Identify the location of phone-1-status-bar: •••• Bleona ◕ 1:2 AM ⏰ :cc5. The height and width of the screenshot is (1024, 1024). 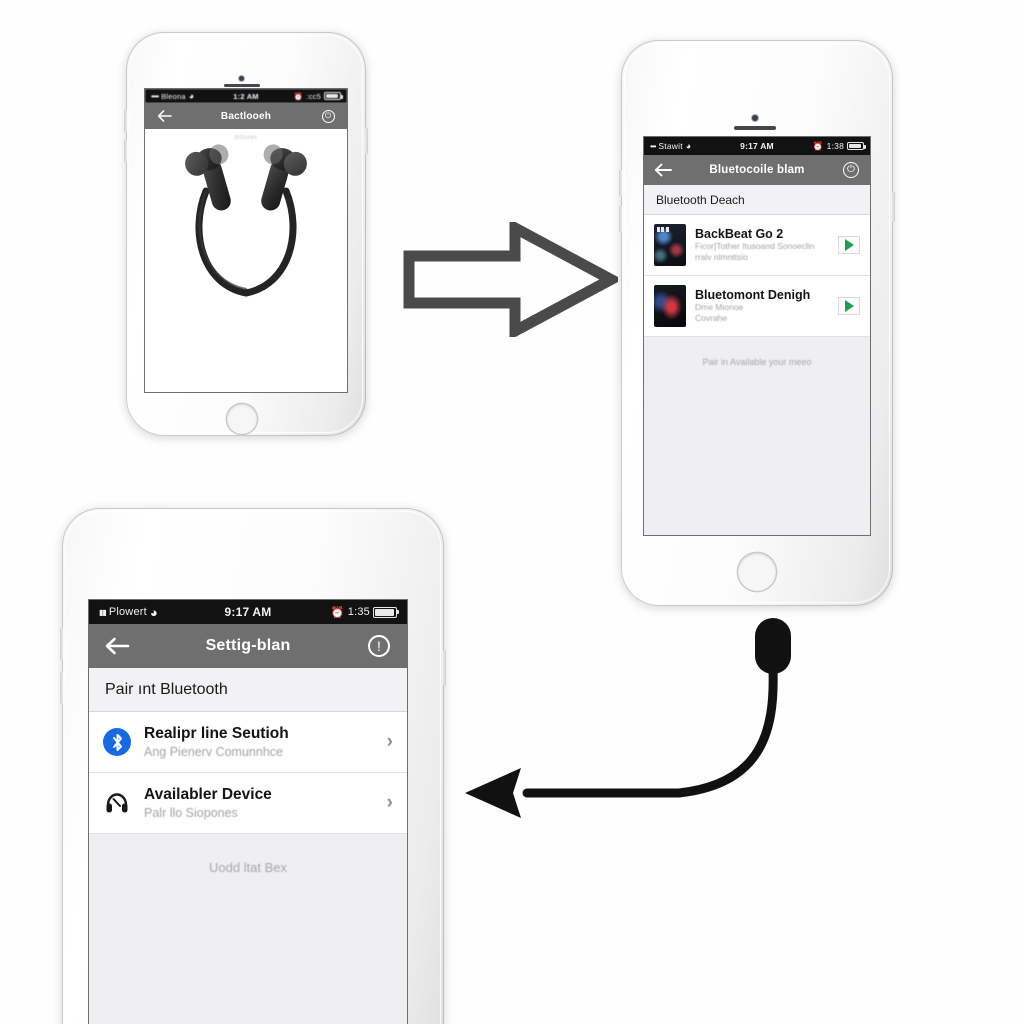
(246, 96).